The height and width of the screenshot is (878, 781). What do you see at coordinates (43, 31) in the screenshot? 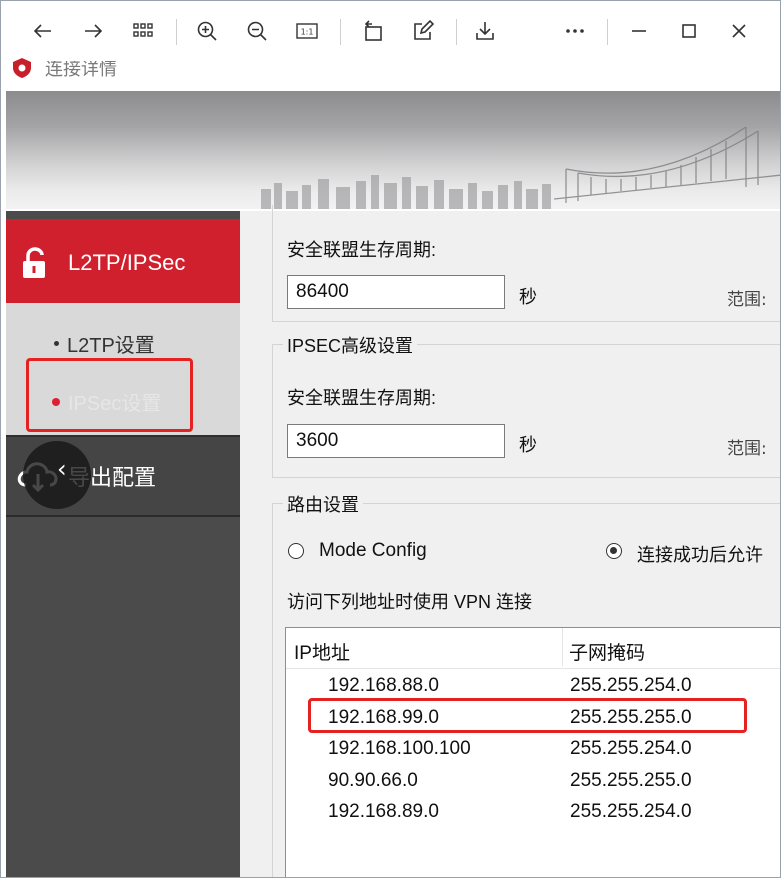
I see `back-arrow-icon` at bounding box center [43, 31].